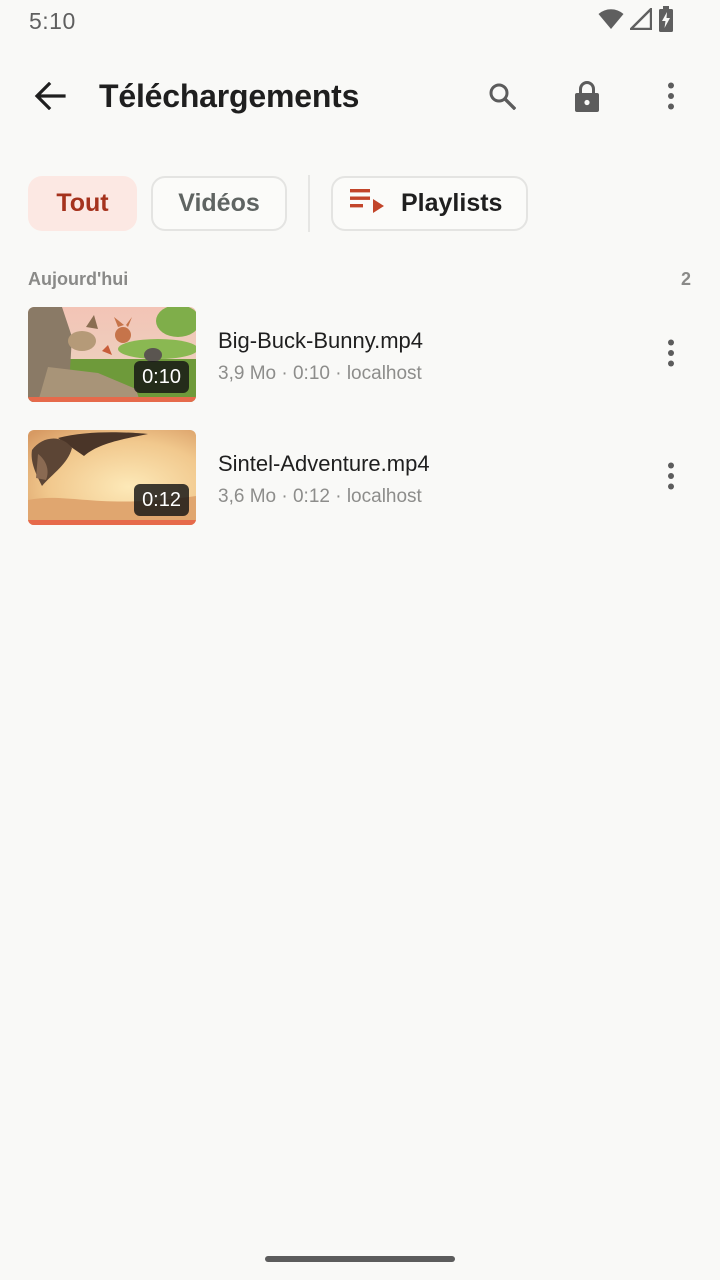  I want to click on chip-playlists-label: Playlists, so click(452, 203).